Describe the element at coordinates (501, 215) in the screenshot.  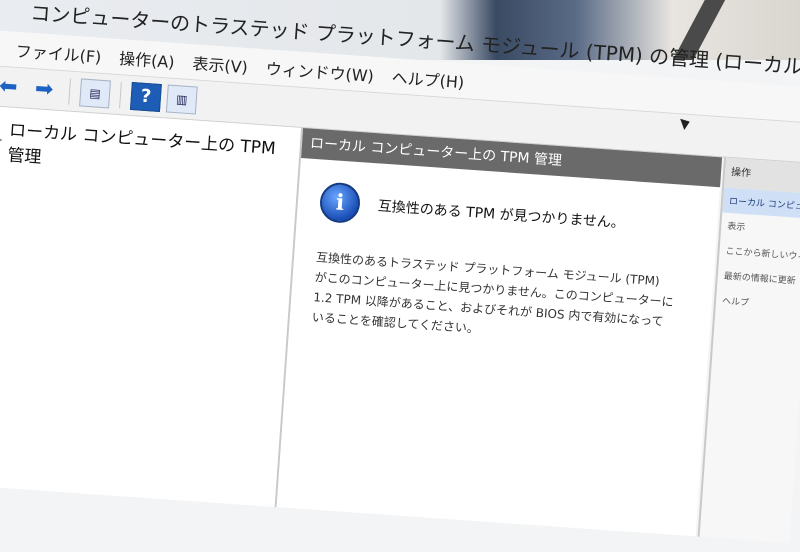
I see `info-title: 互換性のある TPM が見つかりません。` at that location.